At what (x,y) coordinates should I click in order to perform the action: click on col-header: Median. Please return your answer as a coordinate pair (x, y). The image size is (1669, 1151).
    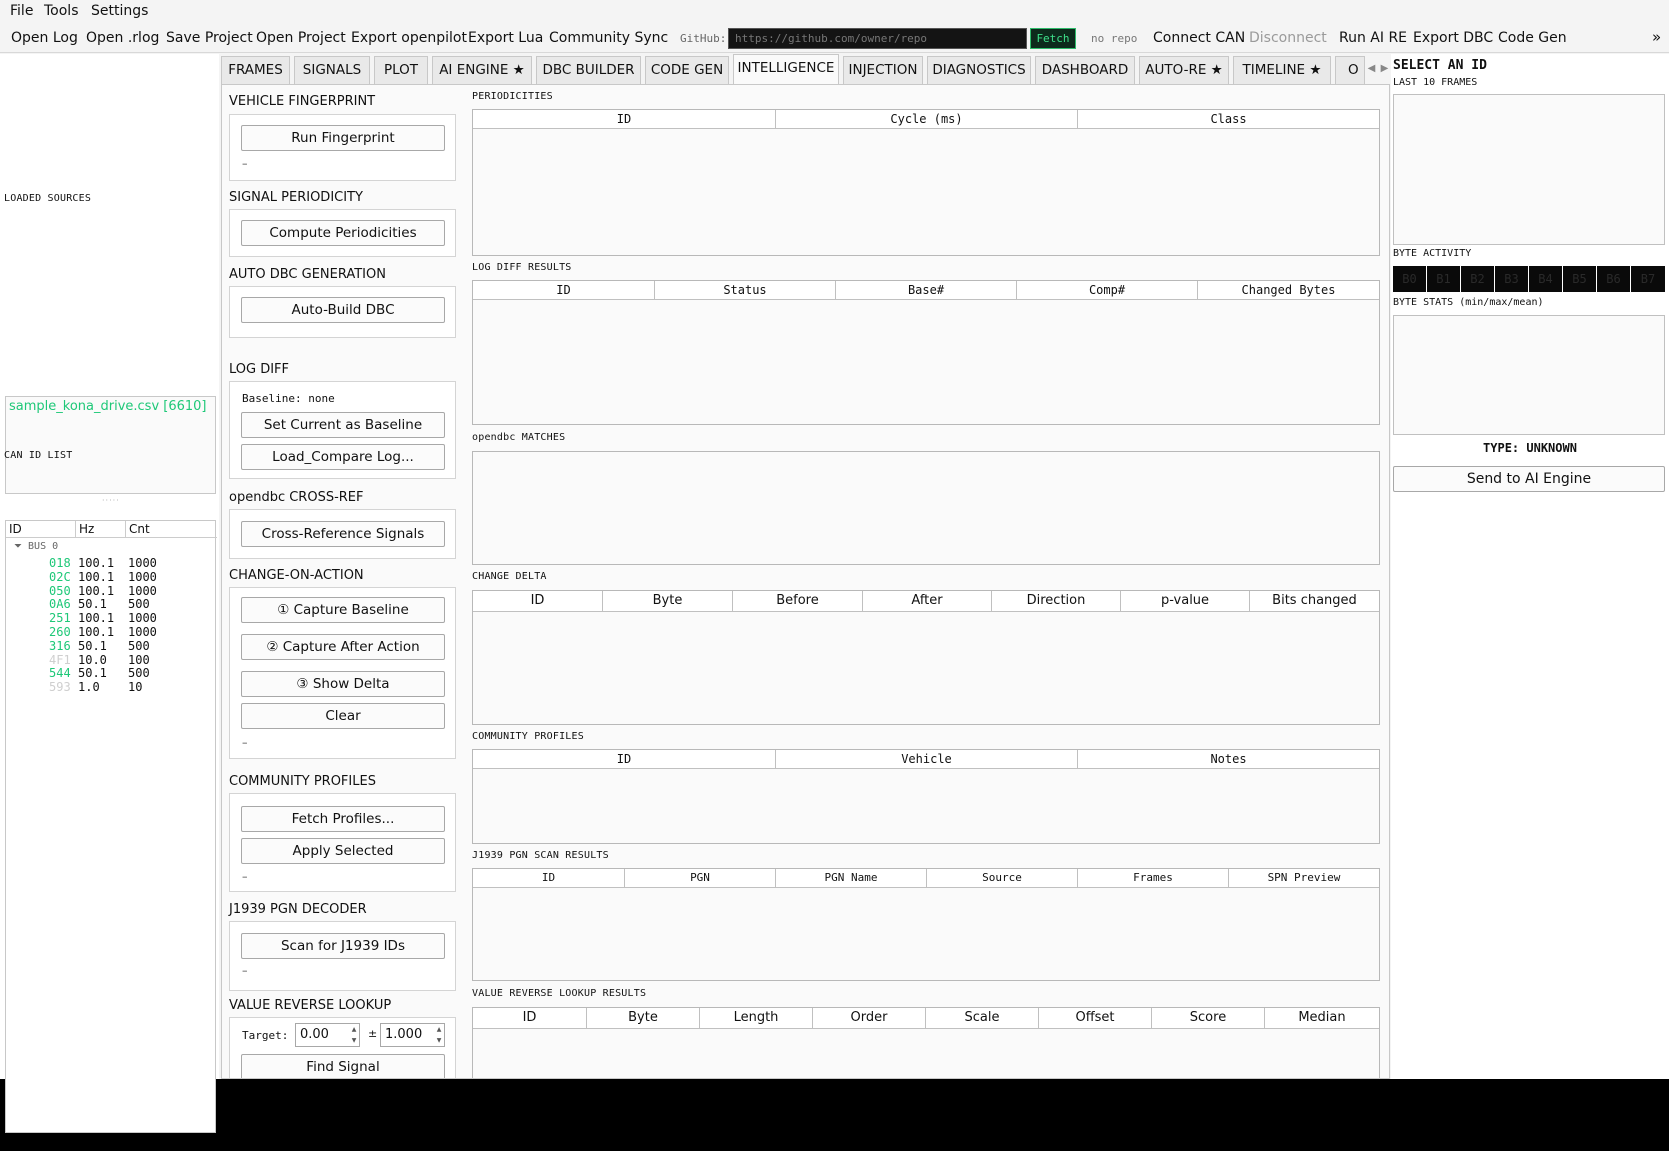
    Looking at the image, I should click on (1322, 1018).